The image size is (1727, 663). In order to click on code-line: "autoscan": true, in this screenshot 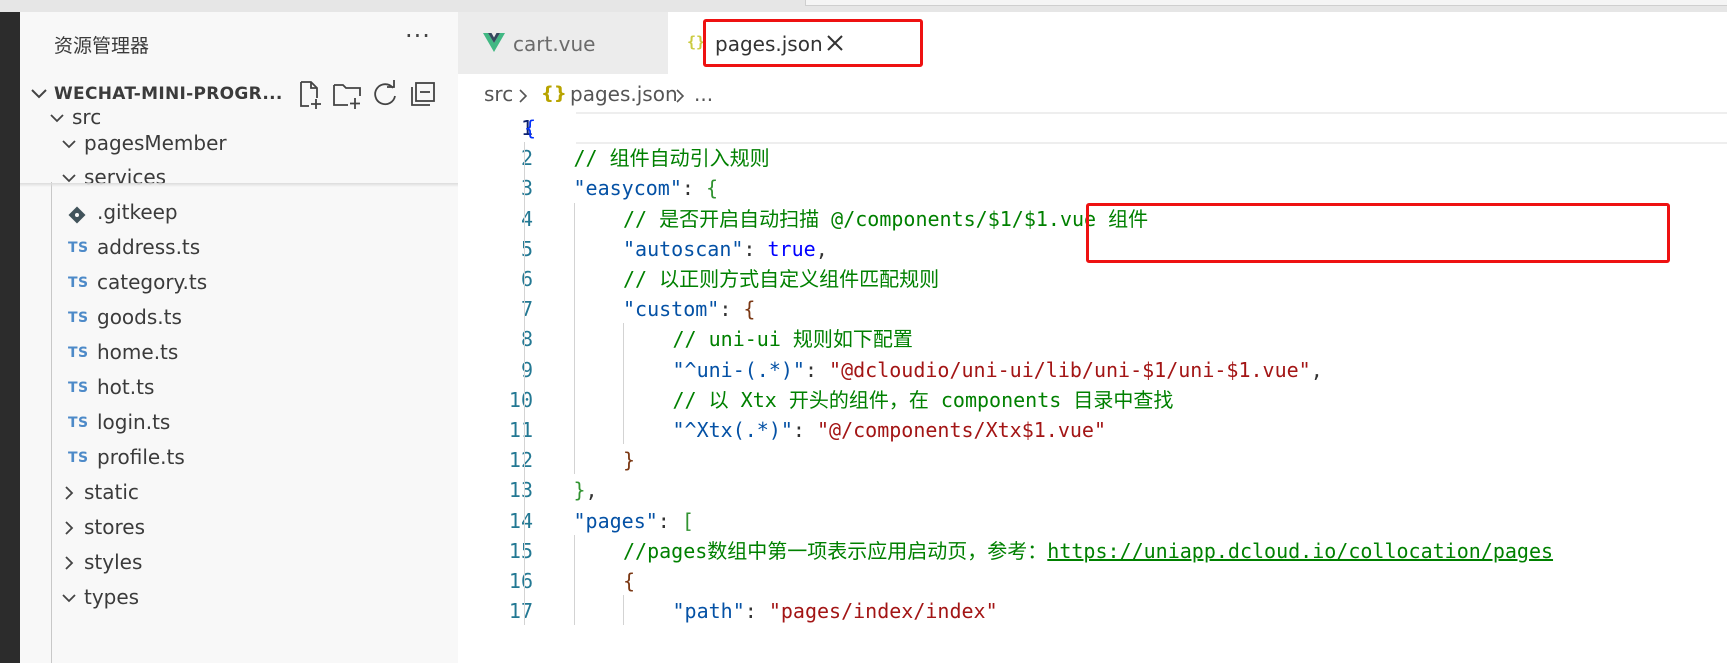, I will do `click(725, 249)`.